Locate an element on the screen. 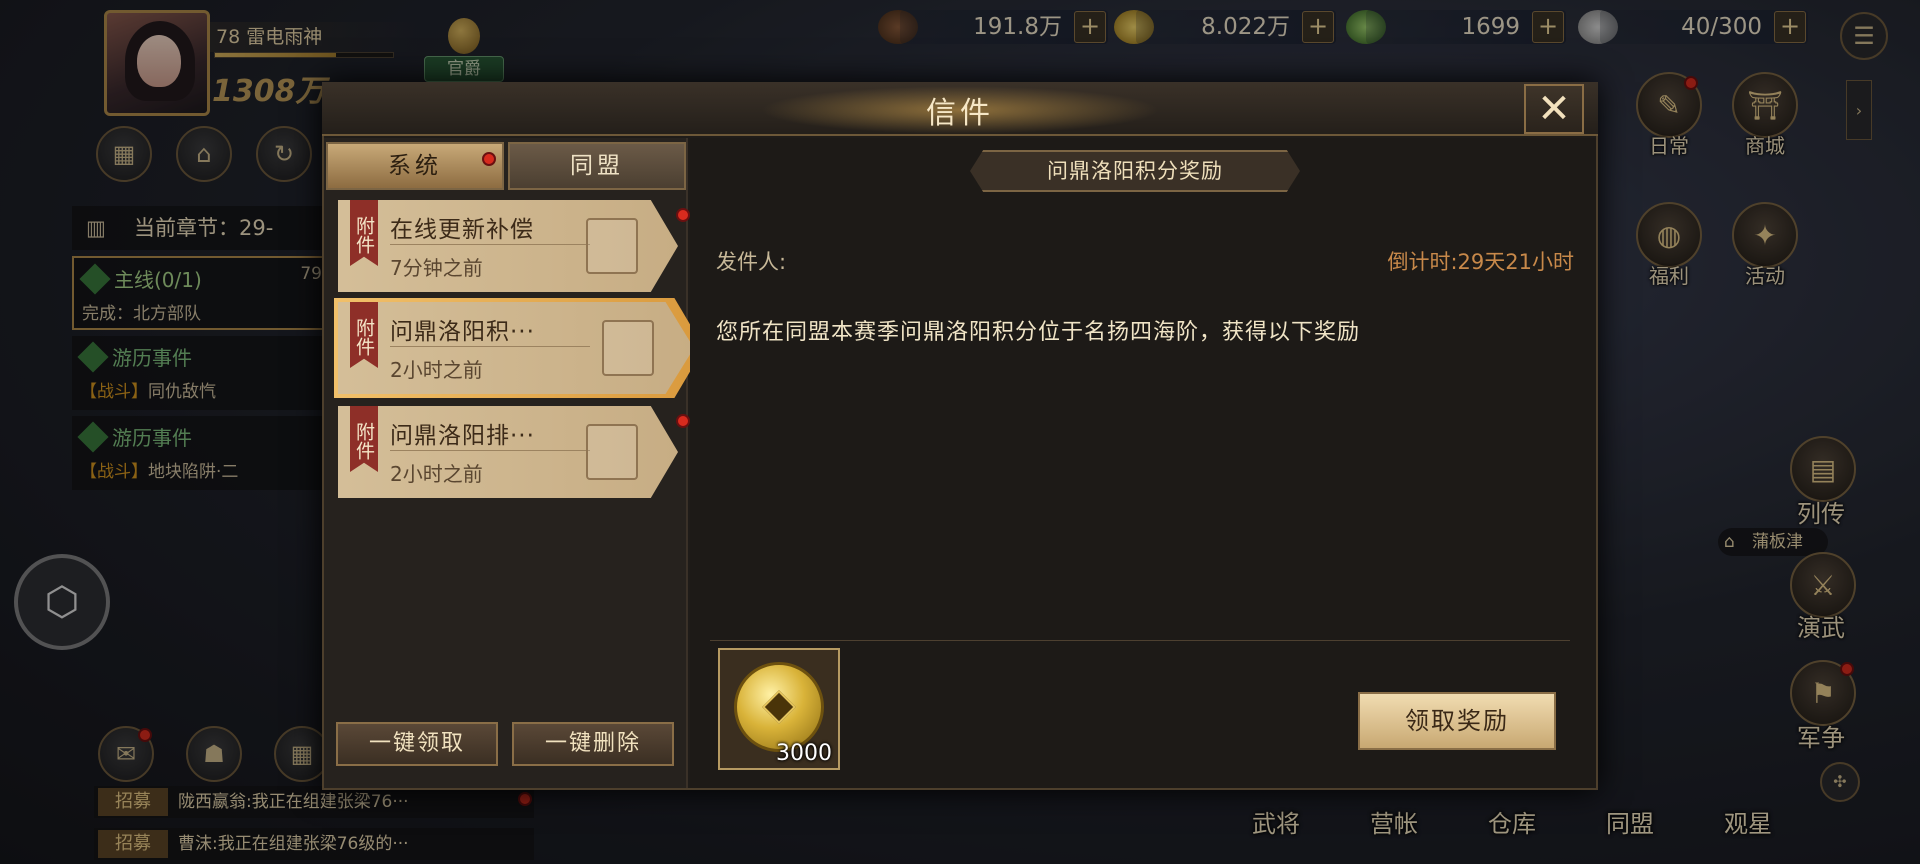  tab-system: 系统 is located at coordinates (415, 166).